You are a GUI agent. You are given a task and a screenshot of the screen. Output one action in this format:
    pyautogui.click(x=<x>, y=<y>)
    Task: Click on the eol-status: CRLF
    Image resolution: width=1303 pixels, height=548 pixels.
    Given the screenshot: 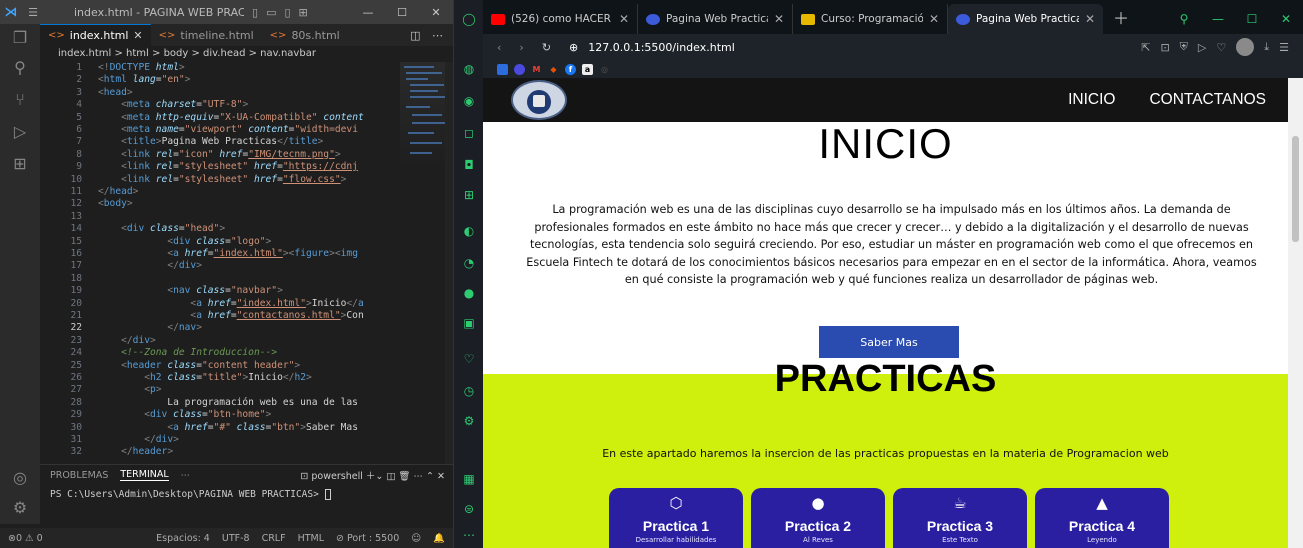 What is the action you would take?
    pyautogui.click(x=274, y=538)
    